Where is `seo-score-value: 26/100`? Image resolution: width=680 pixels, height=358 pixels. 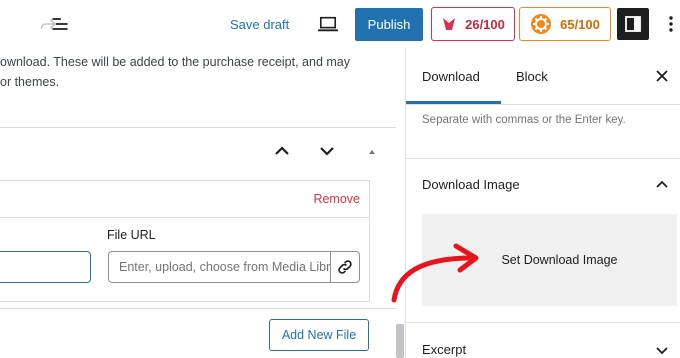 seo-score-value: 26/100 is located at coordinates (485, 24).